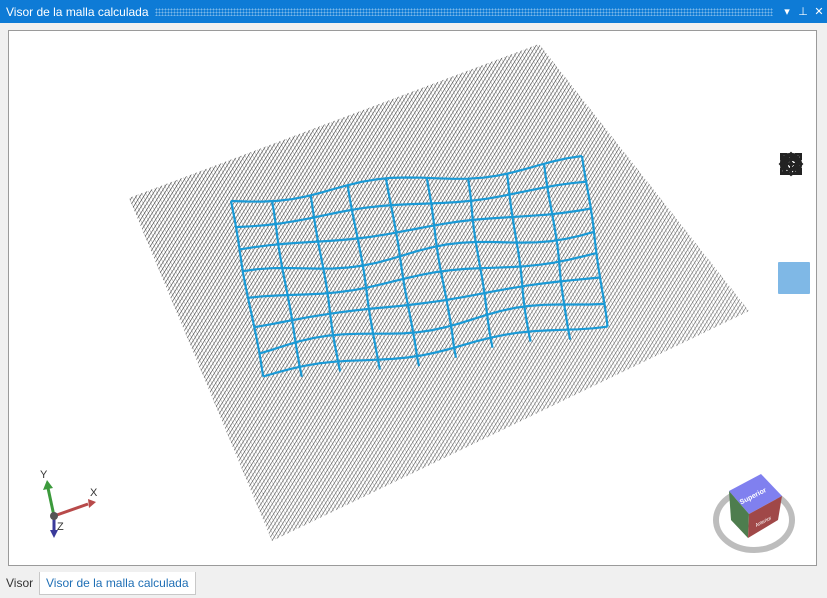 This screenshot has height=598, width=827. Describe the element at coordinates (94, 493) in the screenshot. I see `axis-x-label: X` at that location.